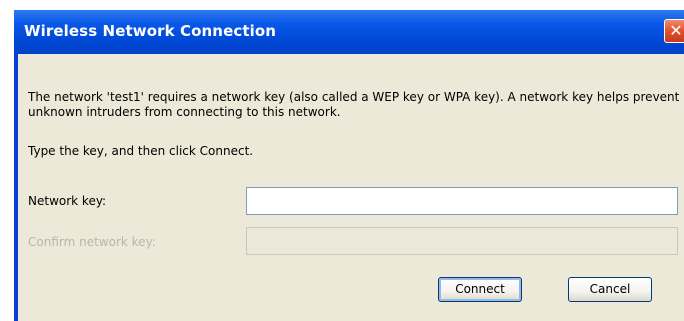 The width and height of the screenshot is (684, 321). Describe the element at coordinates (150, 31) in the screenshot. I see `window-title: Wireless Network Connection` at that location.